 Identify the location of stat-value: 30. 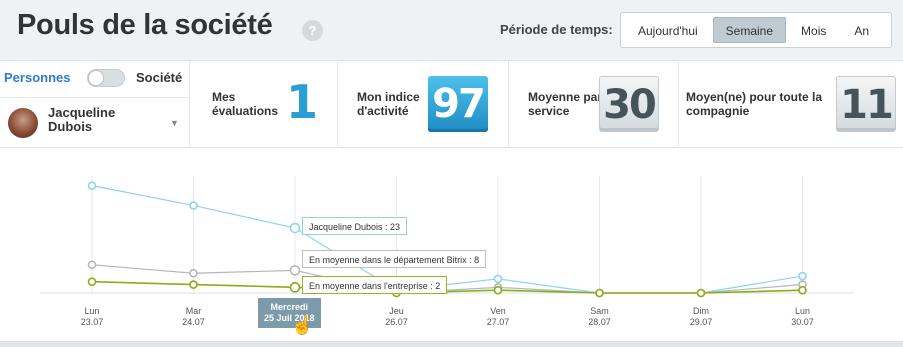
(629, 104).